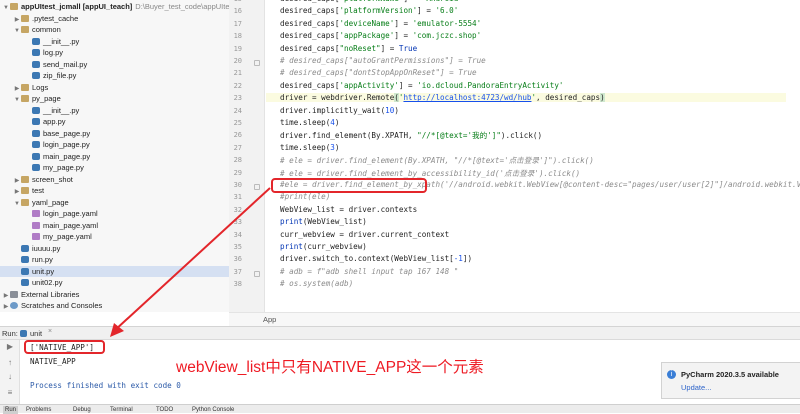  What do you see at coordinates (671, 374) in the screenshot?
I see `info-icon: i` at bounding box center [671, 374].